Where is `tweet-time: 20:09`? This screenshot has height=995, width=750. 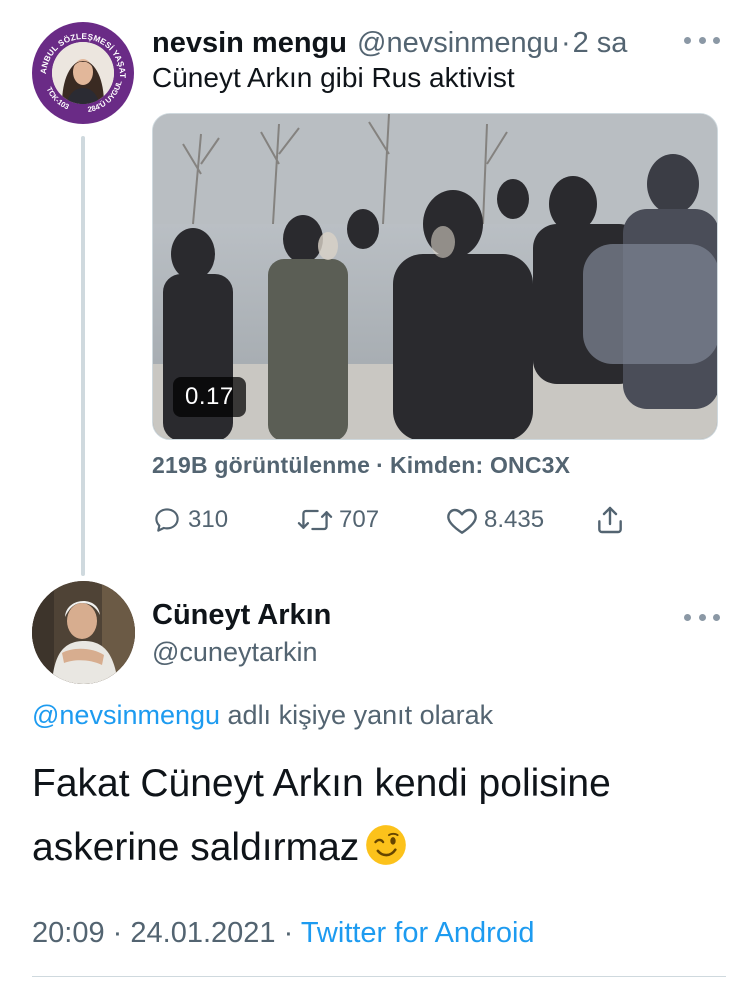 tweet-time: 20:09 is located at coordinates (68, 933).